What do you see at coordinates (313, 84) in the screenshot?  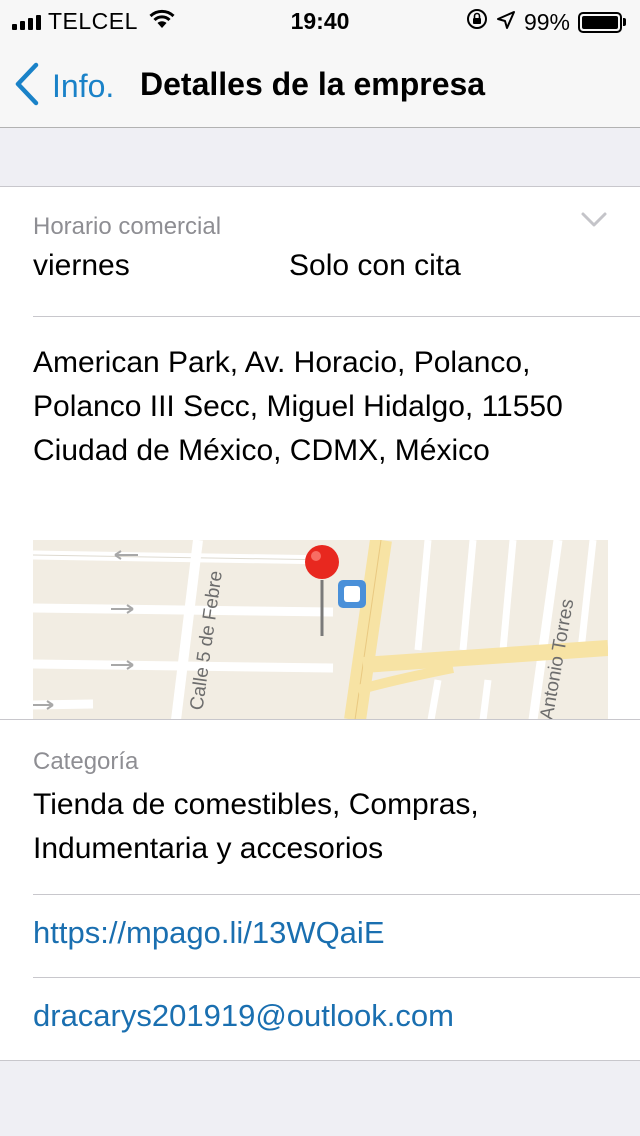 I see `page-title: Detalles de la empresa` at bounding box center [313, 84].